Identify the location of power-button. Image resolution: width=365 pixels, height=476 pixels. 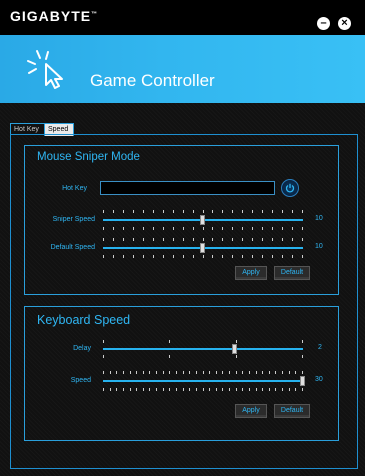
(290, 188).